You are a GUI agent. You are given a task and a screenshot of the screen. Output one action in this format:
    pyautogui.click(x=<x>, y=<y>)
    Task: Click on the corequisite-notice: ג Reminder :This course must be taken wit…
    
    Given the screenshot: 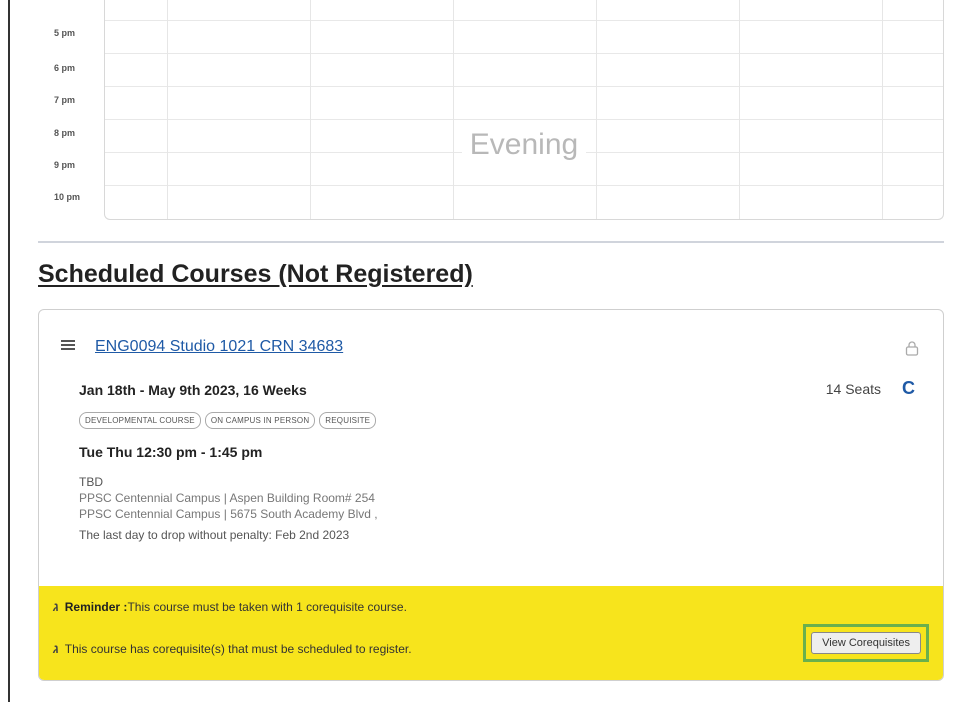 What is the action you would take?
    pyautogui.click(x=491, y=633)
    